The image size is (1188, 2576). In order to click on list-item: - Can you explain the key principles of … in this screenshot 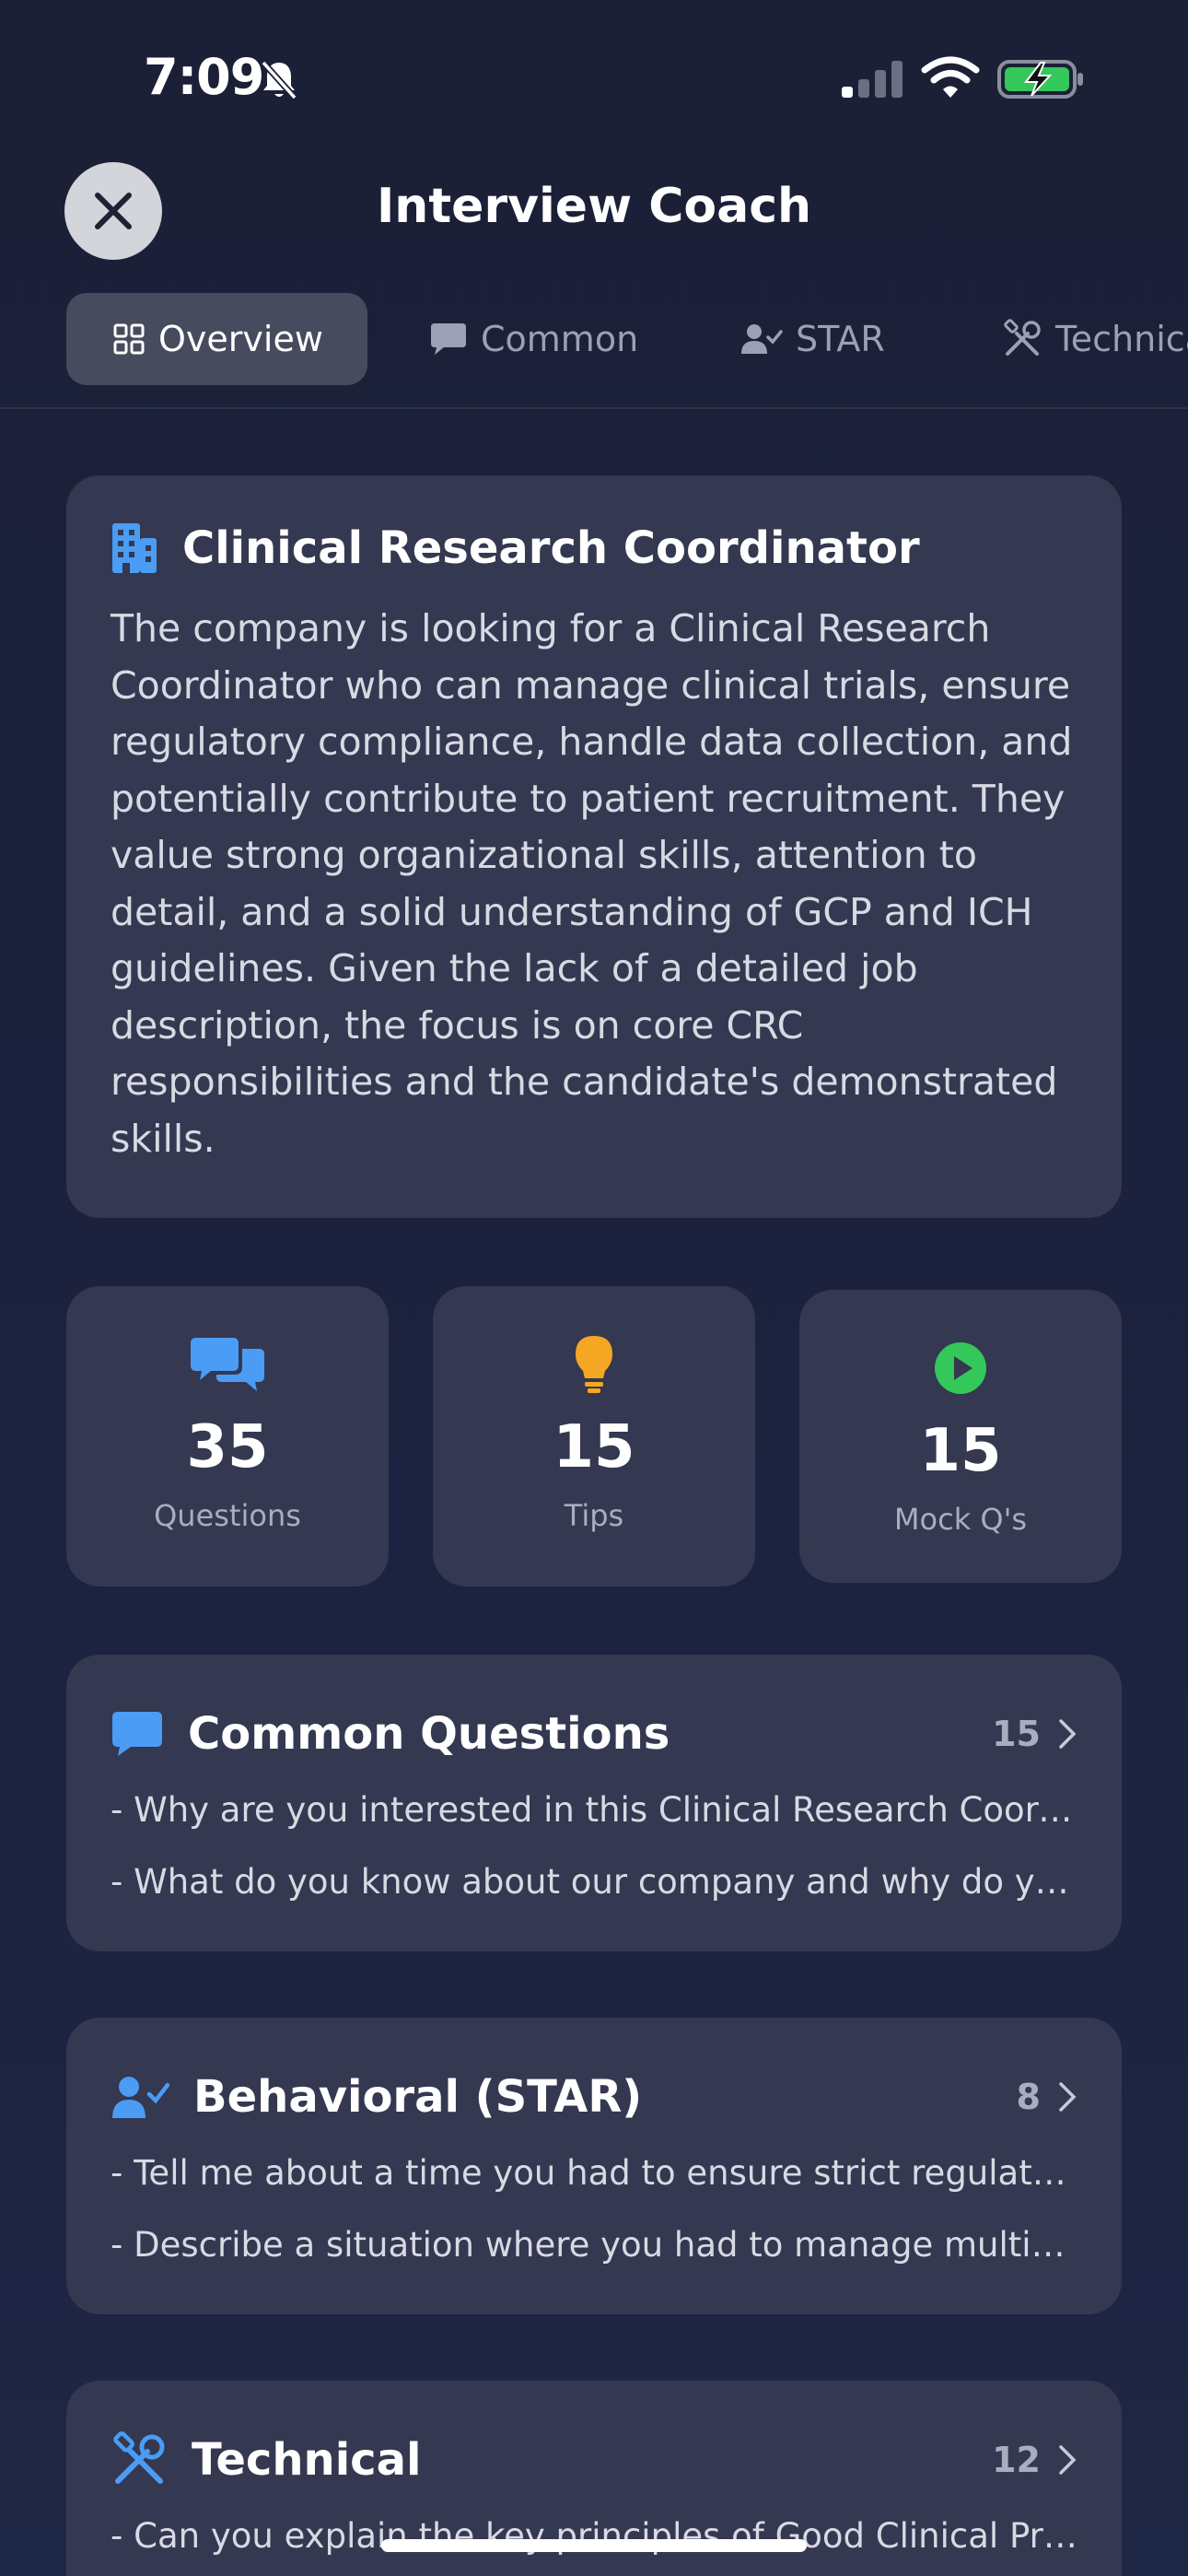, I will do `click(594, 2536)`.